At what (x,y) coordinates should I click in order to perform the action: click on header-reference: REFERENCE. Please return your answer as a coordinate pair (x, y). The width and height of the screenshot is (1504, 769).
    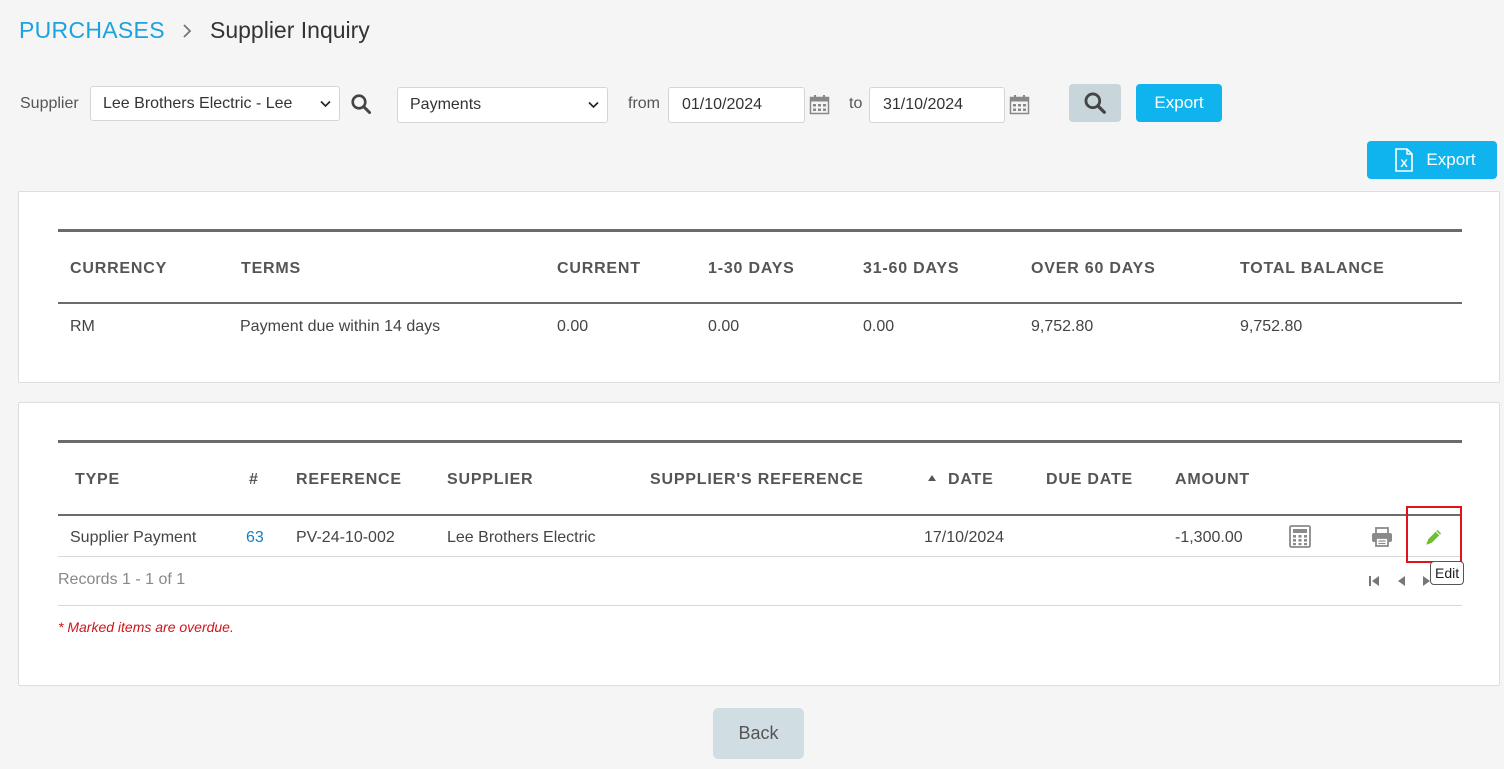
    Looking at the image, I should click on (349, 480).